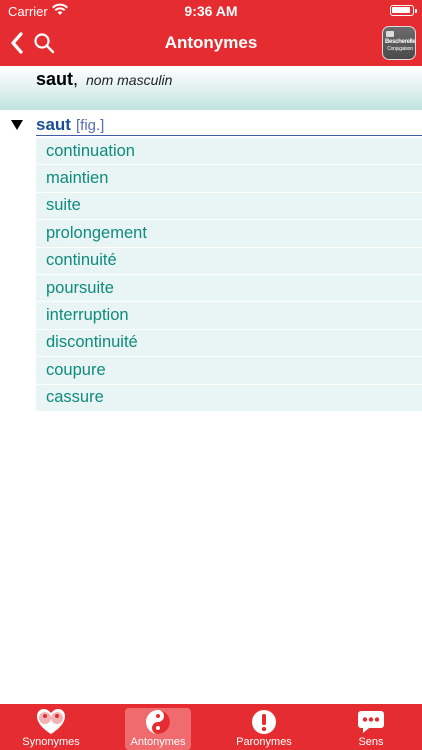  Describe the element at coordinates (229, 135) in the screenshot. I see `section-divider` at that location.